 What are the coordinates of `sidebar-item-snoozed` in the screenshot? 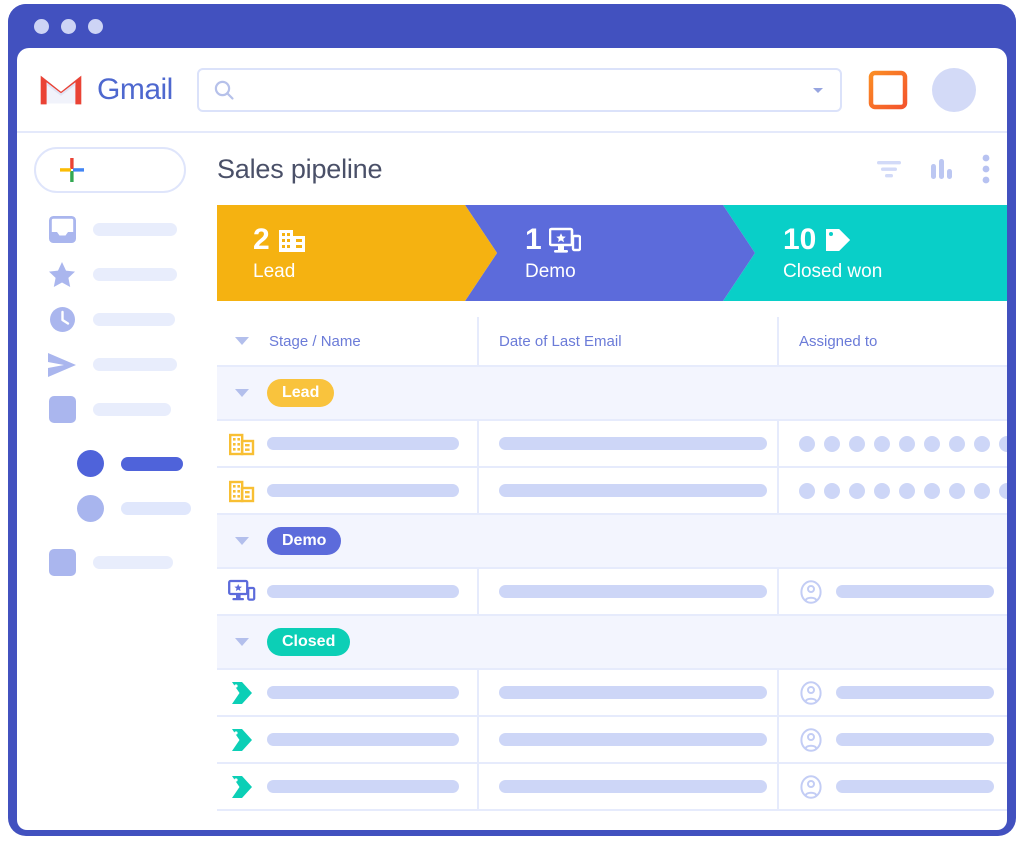 It's located at (110, 319).